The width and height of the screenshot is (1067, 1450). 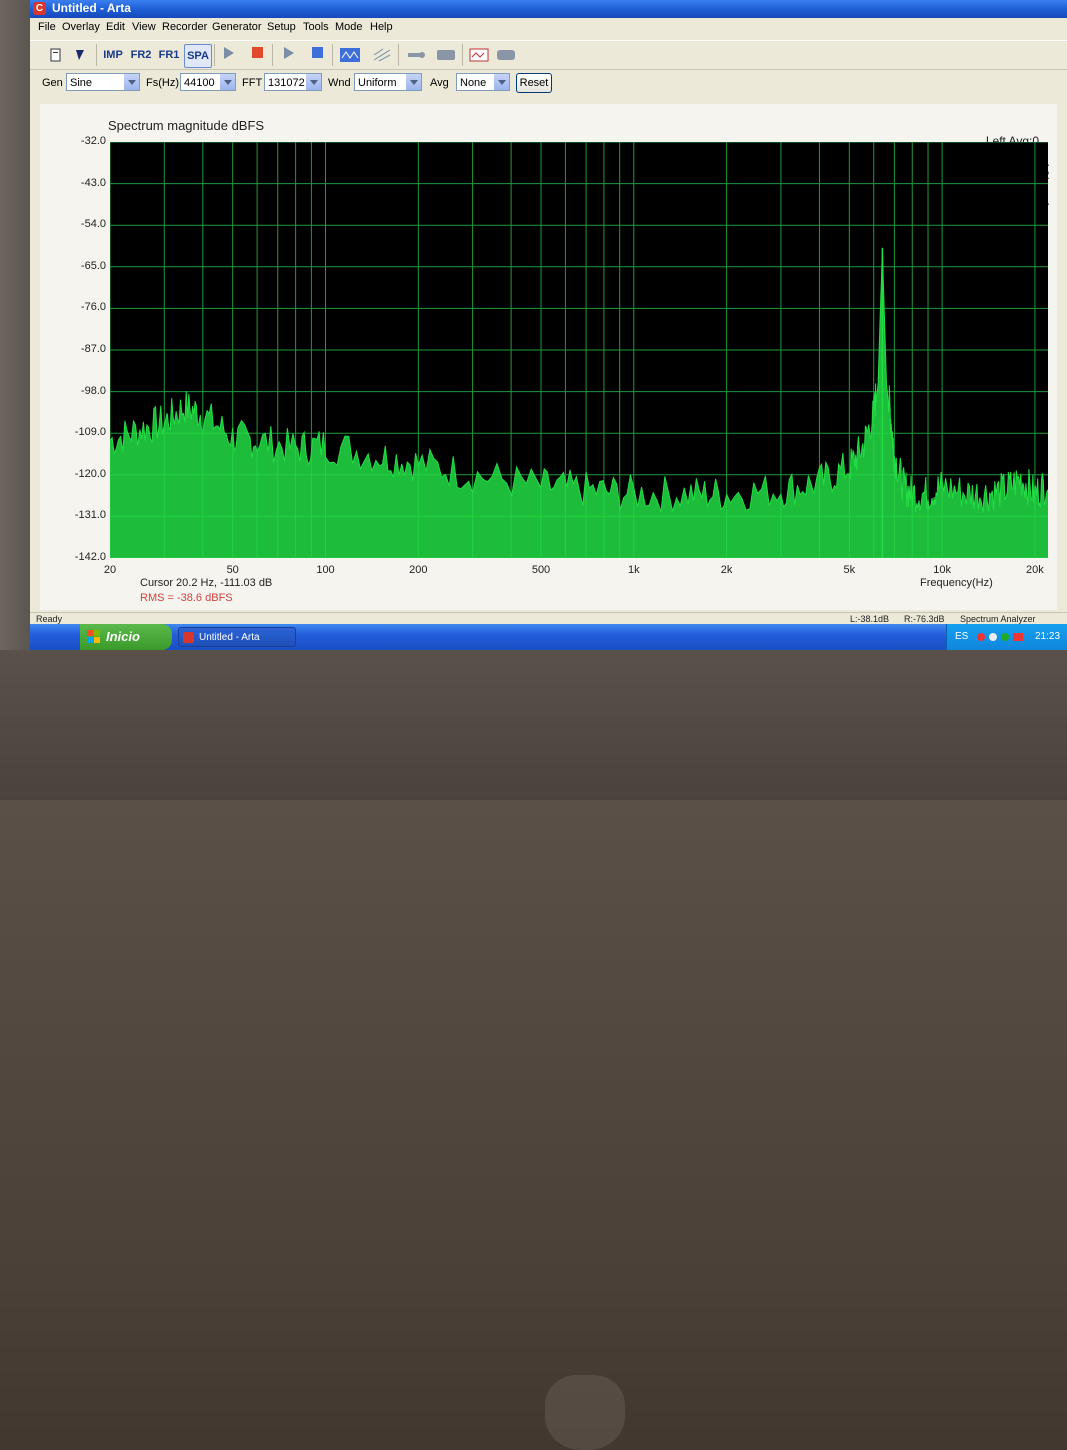 What do you see at coordinates (257, 52) in the screenshot?
I see `record-stop-icon` at bounding box center [257, 52].